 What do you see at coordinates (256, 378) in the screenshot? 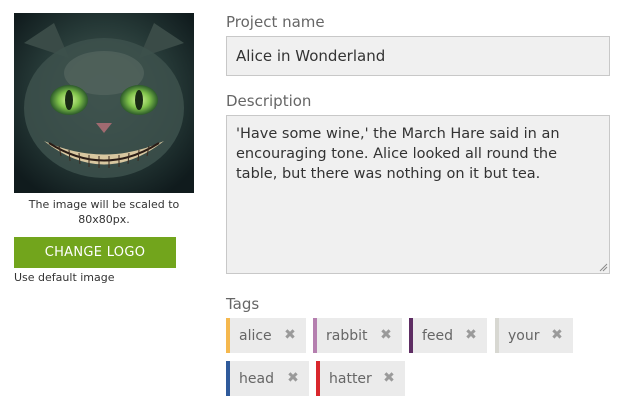
I see `tag-label: head` at bounding box center [256, 378].